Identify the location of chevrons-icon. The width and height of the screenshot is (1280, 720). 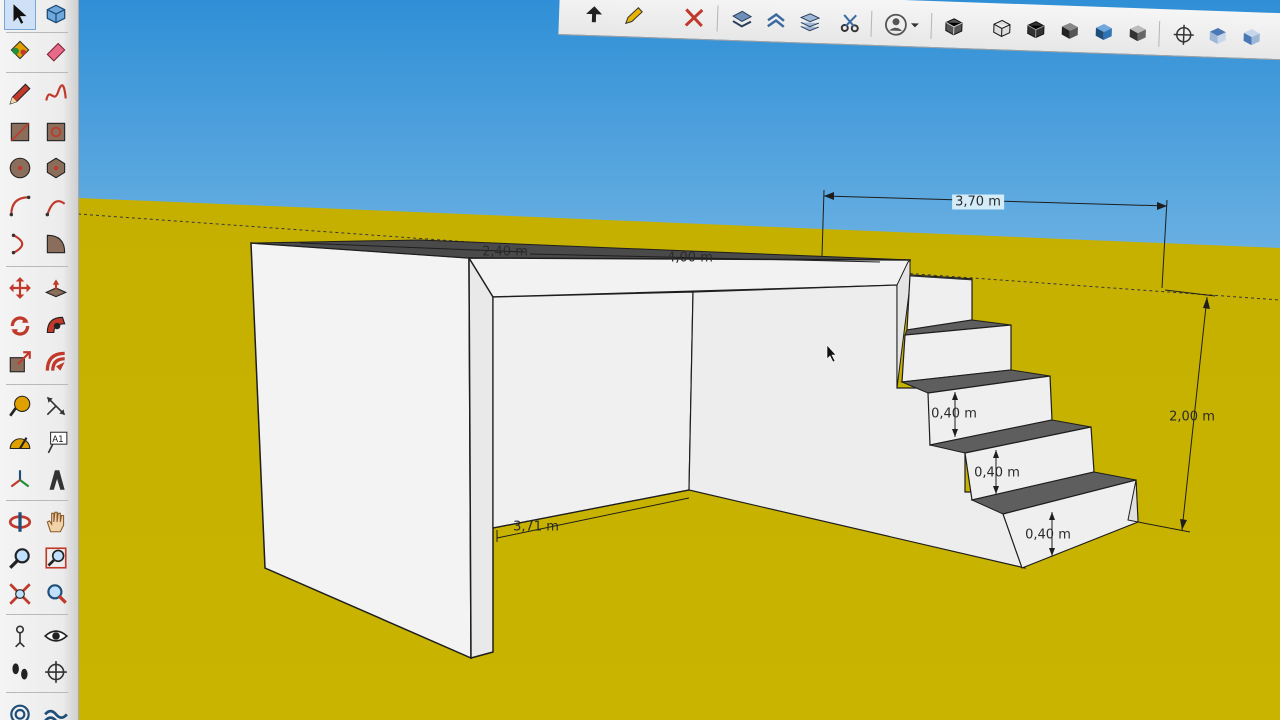
(776, 20).